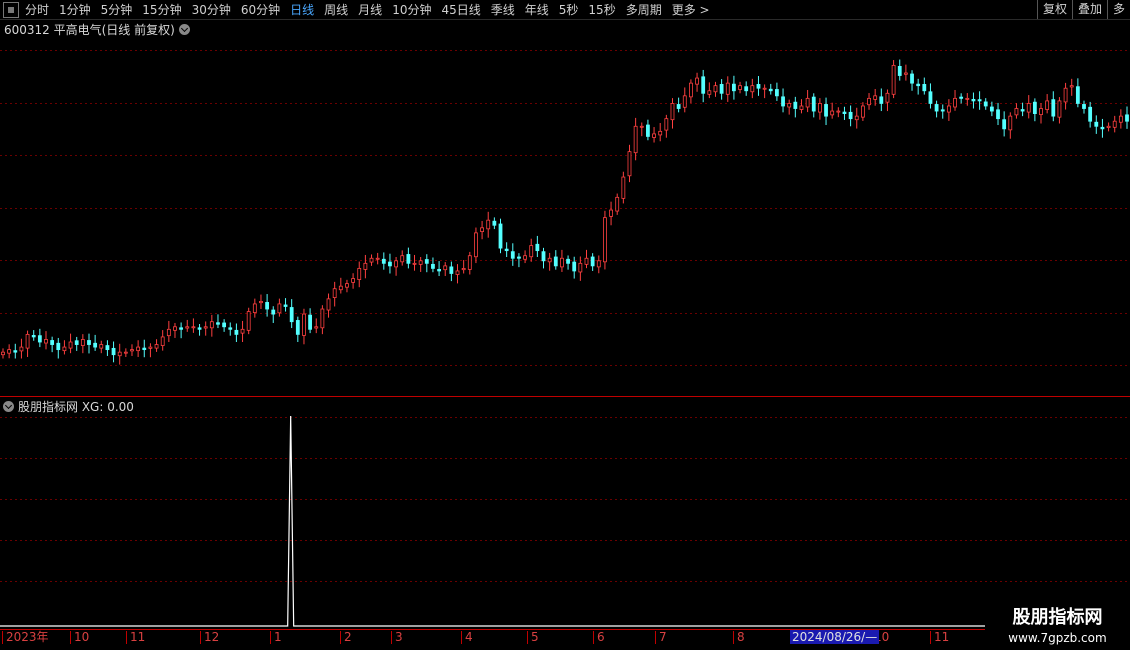  What do you see at coordinates (599, 637) in the screenshot?
I see `date-tick-label: 6` at bounding box center [599, 637].